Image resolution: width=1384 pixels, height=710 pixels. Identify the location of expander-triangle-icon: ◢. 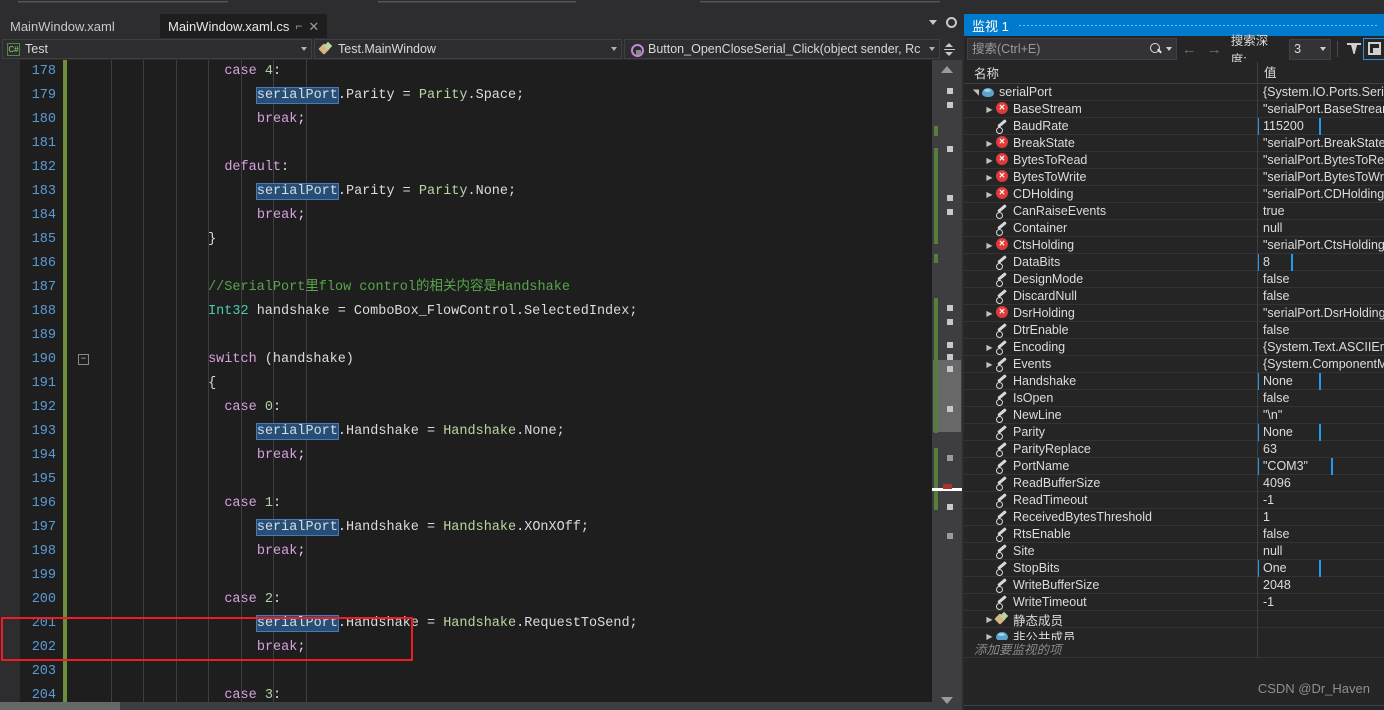
(975, 92).